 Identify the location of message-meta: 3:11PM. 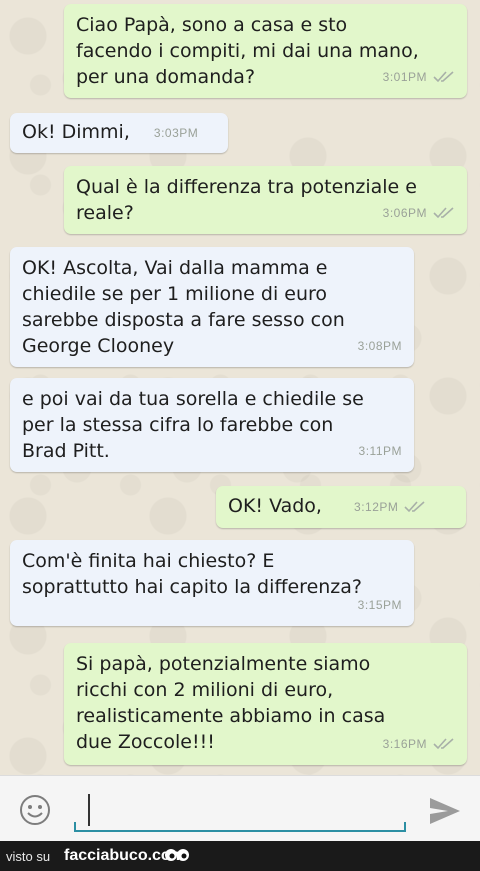
(380, 451).